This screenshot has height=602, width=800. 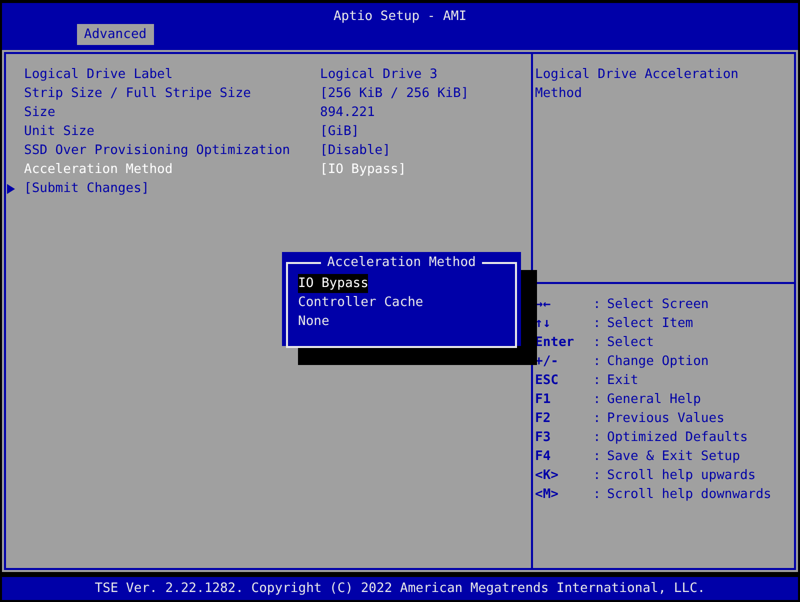 What do you see at coordinates (630, 343) in the screenshot?
I see `key-action: Select` at bounding box center [630, 343].